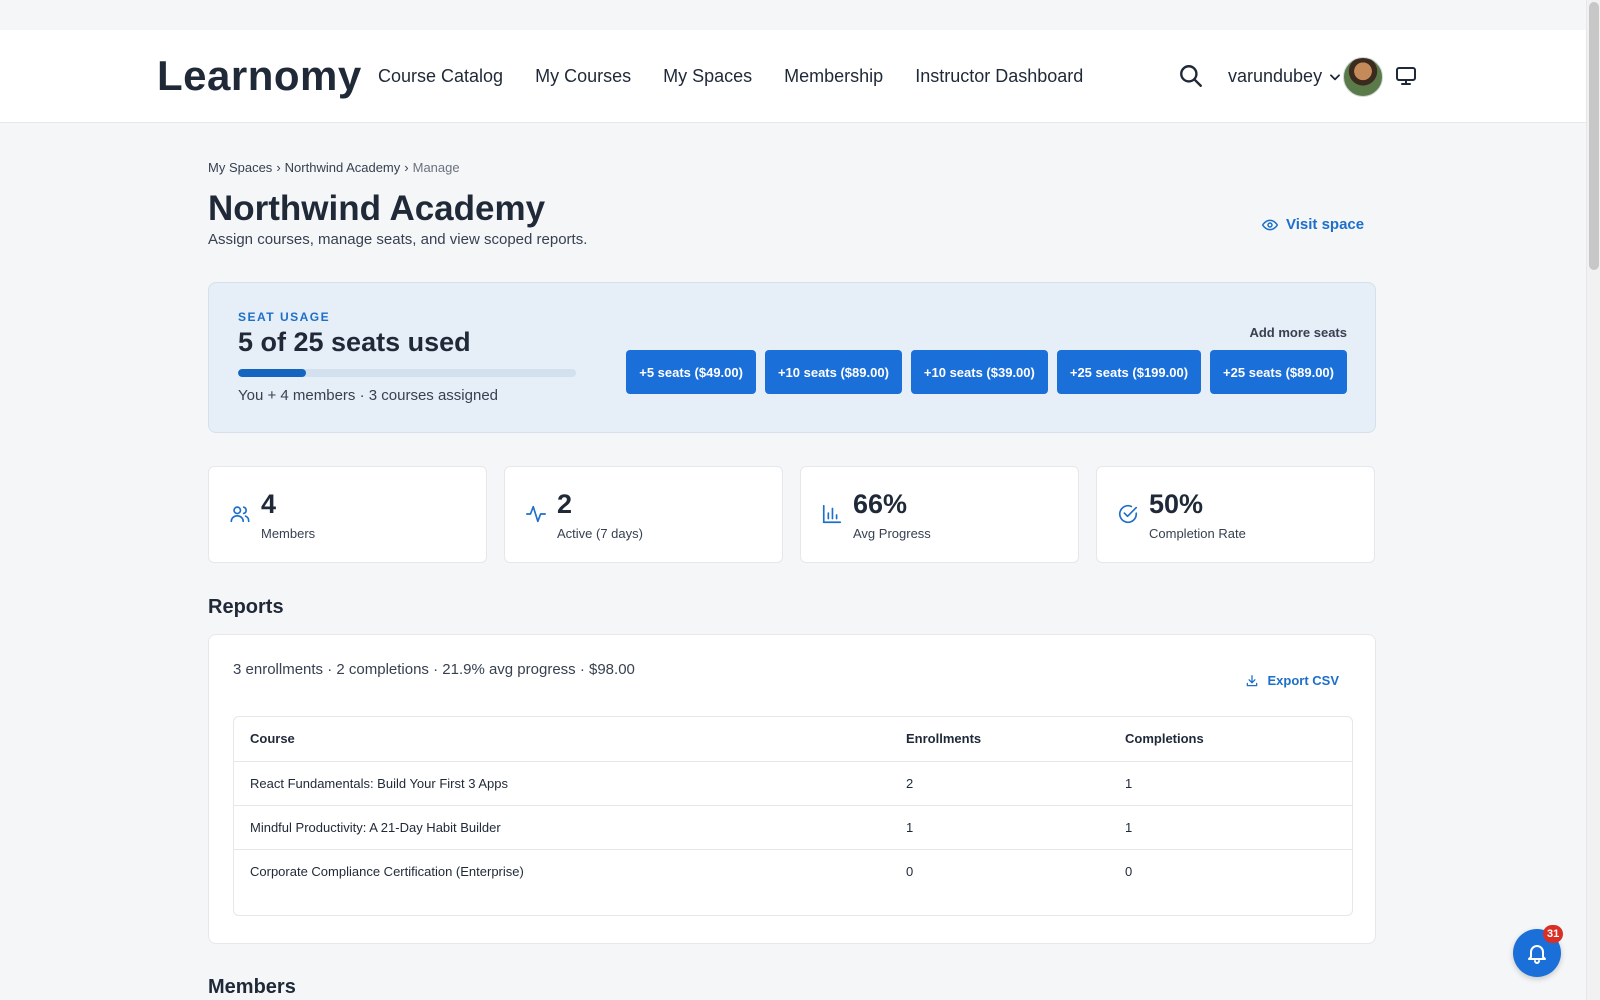  Describe the element at coordinates (1278, 372) in the screenshot. I see `add-25-seats-89-button: +25 seats ($89.00)` at that location.